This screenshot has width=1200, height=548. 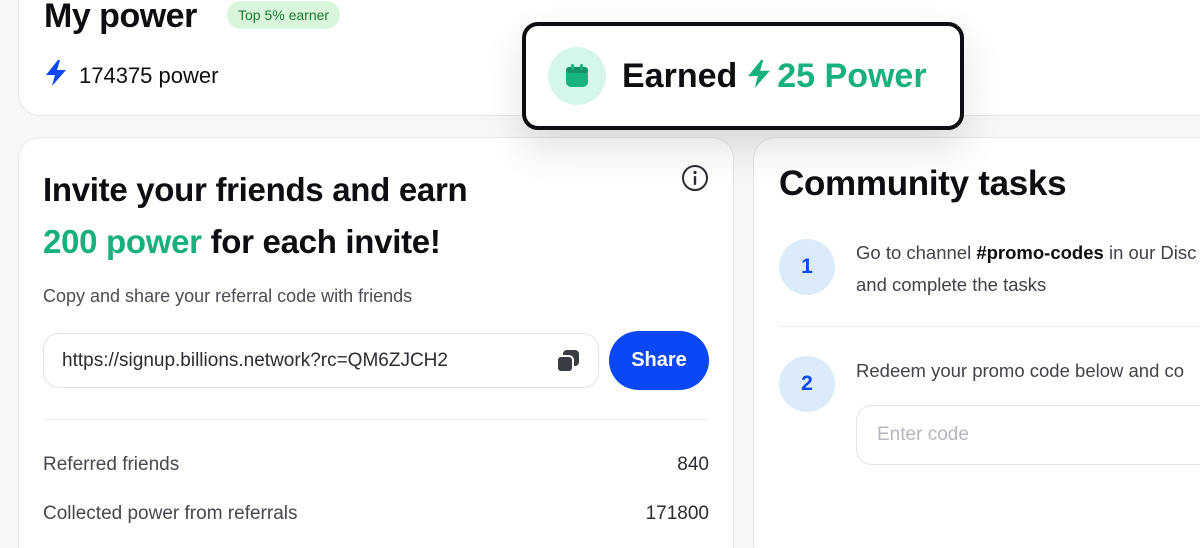 I want to click on stat-value: 840, so click(x=693, y=464).